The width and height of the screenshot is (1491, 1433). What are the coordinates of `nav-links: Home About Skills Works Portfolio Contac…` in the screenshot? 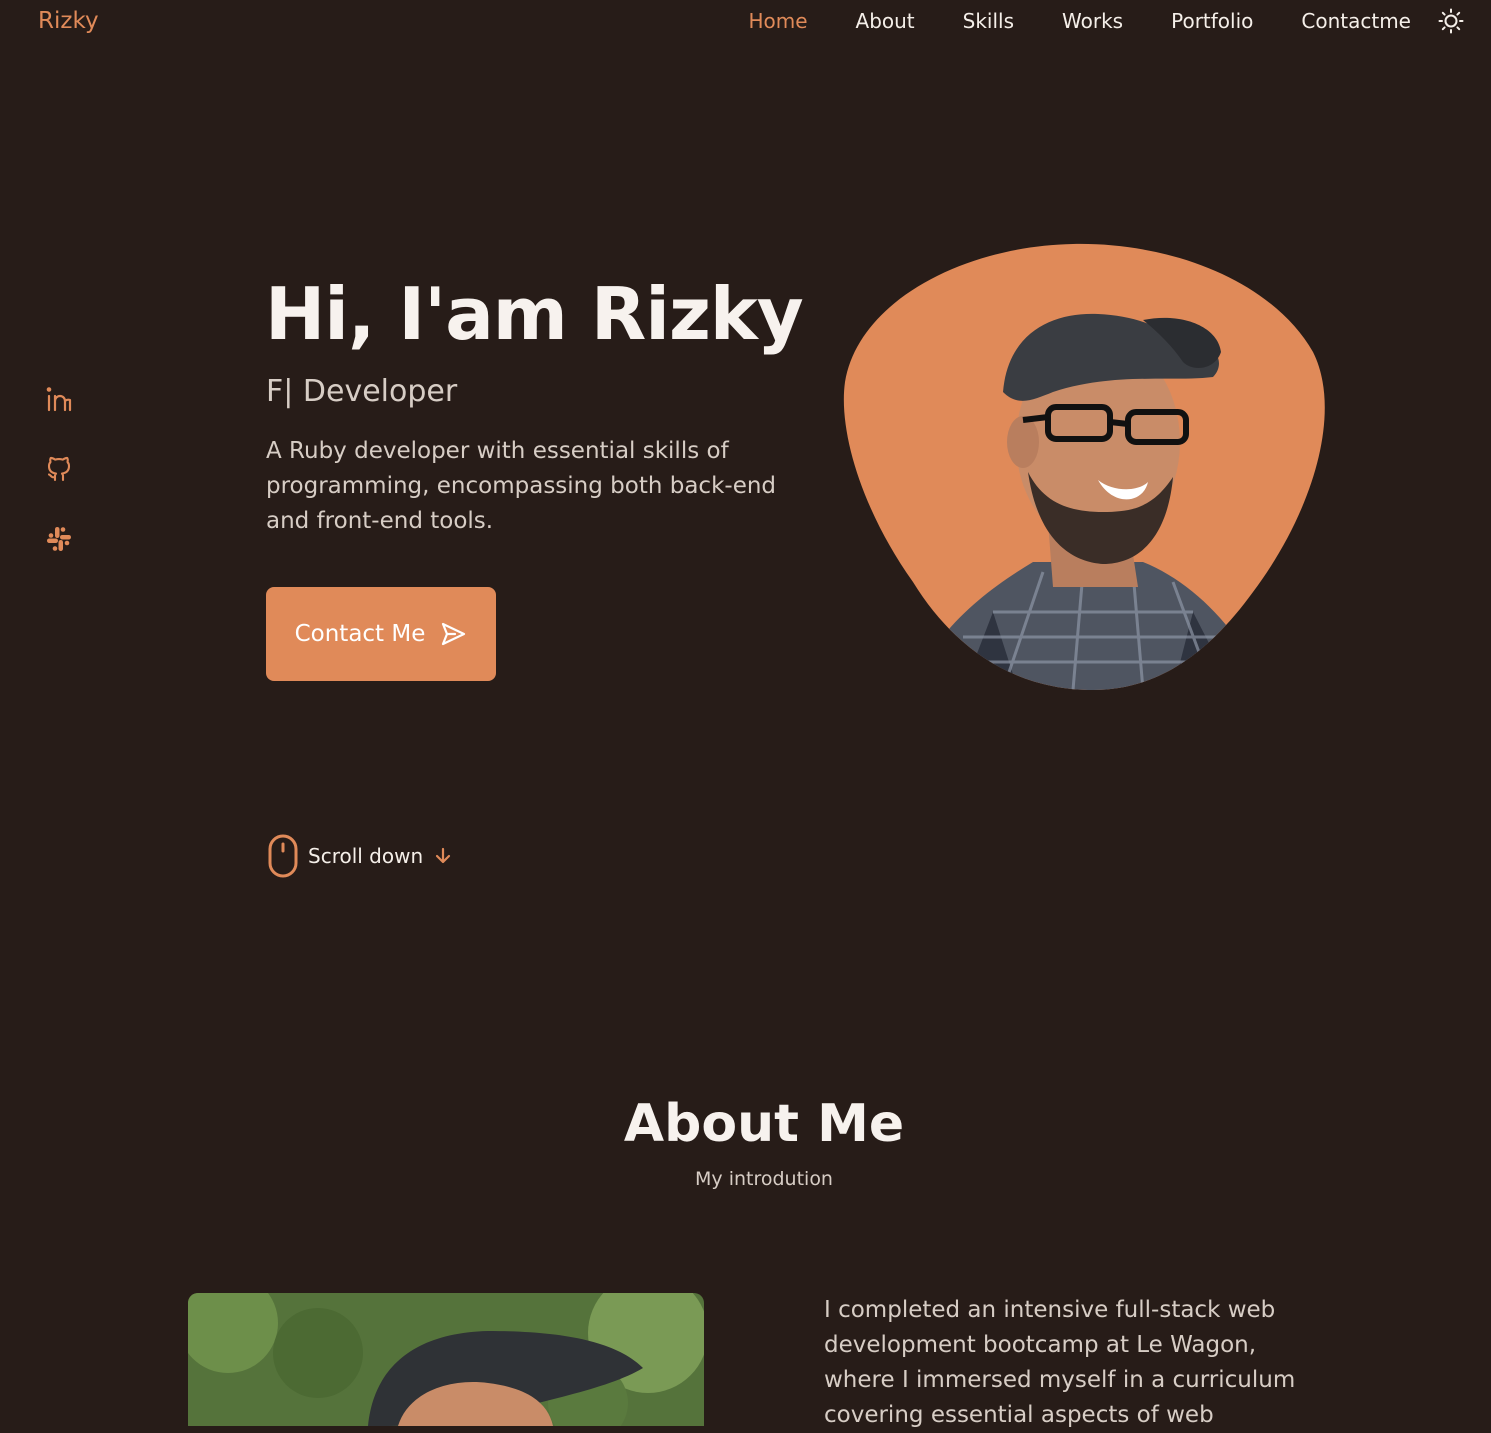 It's located at (1055, 21).